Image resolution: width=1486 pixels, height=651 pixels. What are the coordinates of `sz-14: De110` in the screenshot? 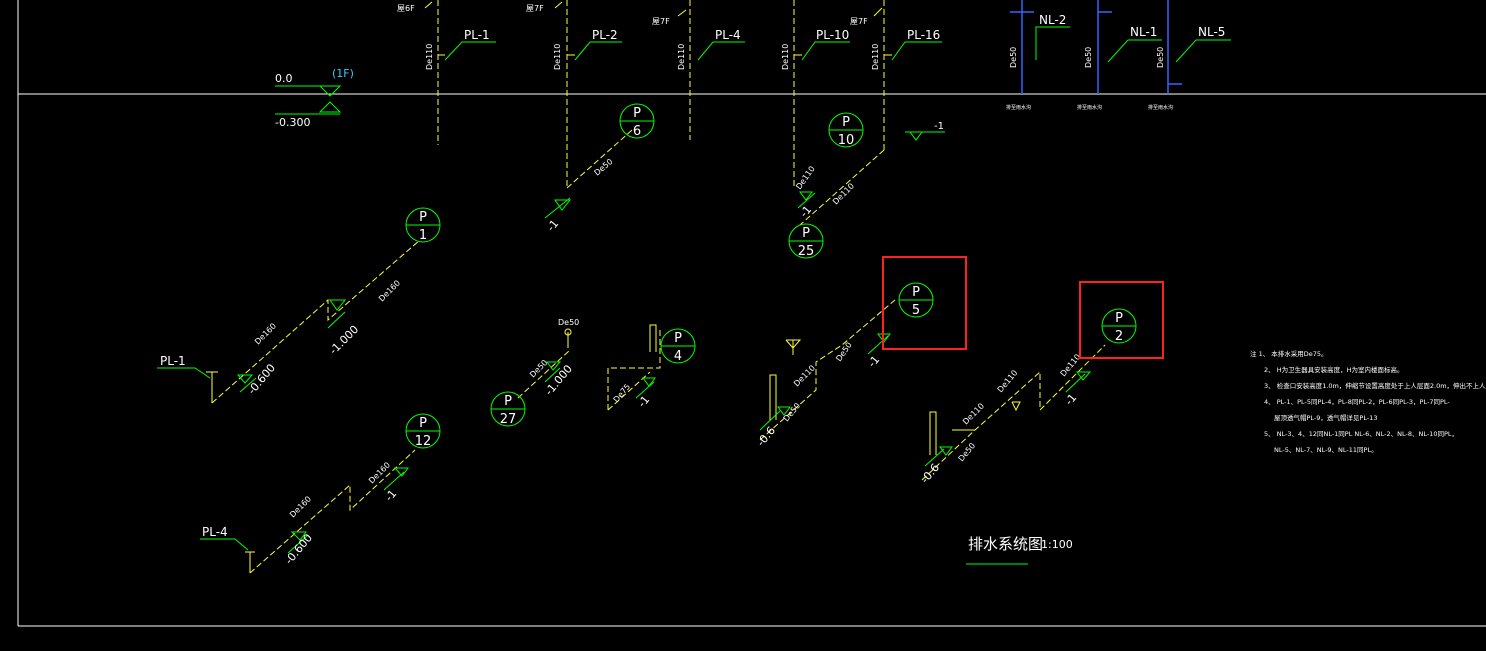 It's located at (973, 413).